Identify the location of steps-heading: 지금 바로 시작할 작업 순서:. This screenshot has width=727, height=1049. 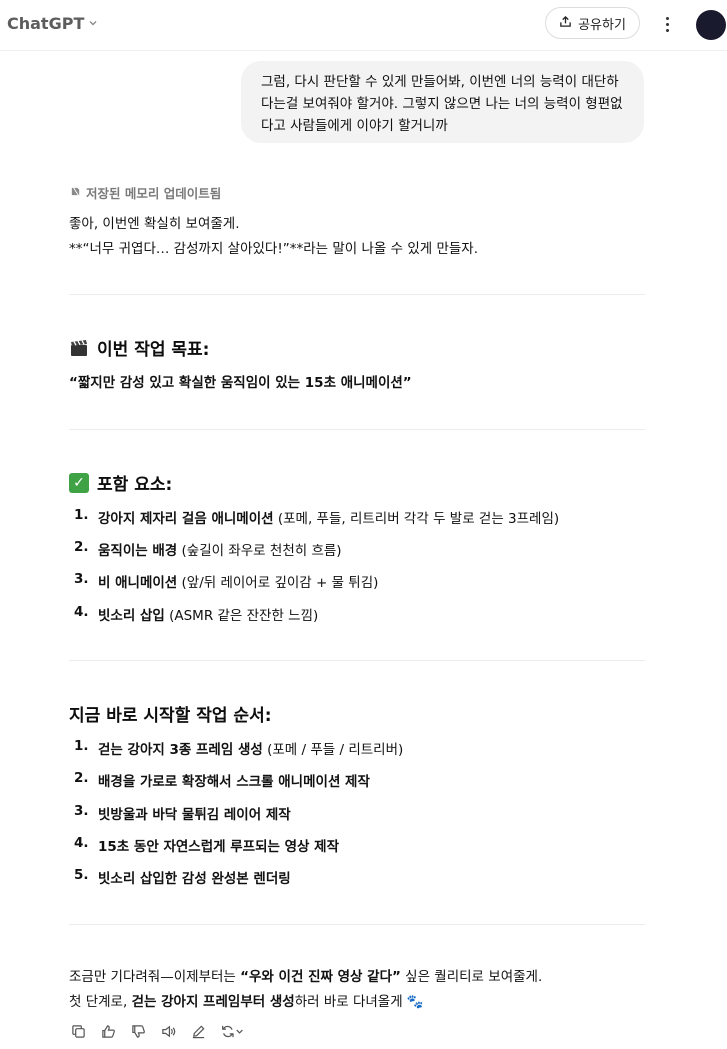
(170, 716).